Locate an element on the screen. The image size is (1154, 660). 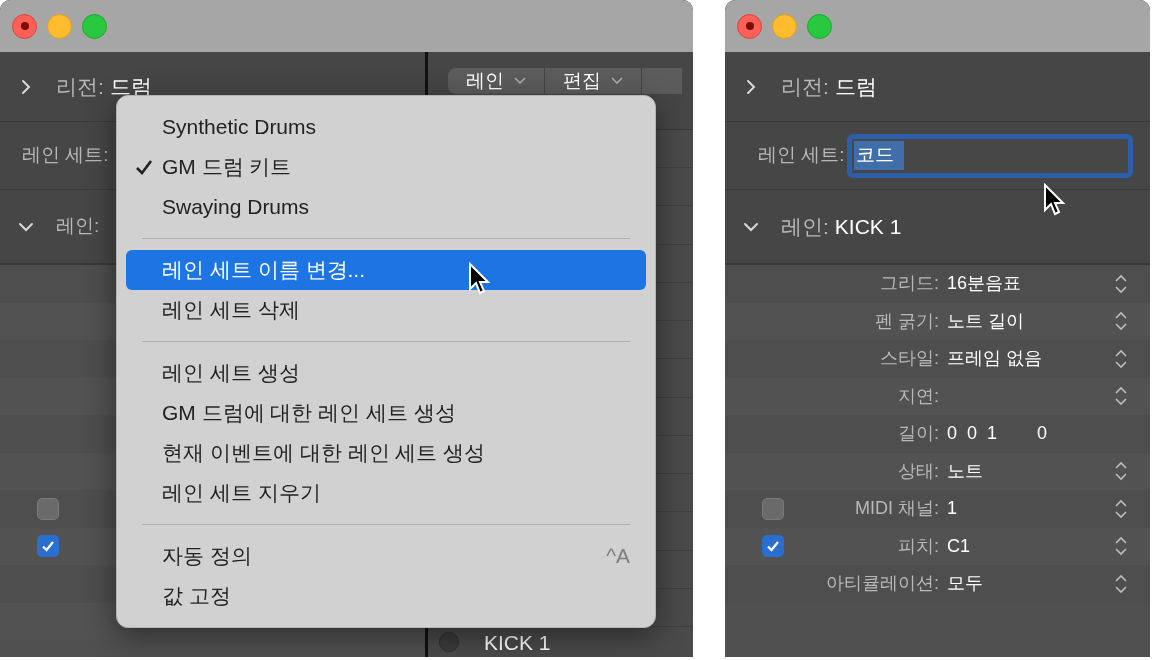
menu-item: 자동 정의 ^A is located at coordinates (386, 556).